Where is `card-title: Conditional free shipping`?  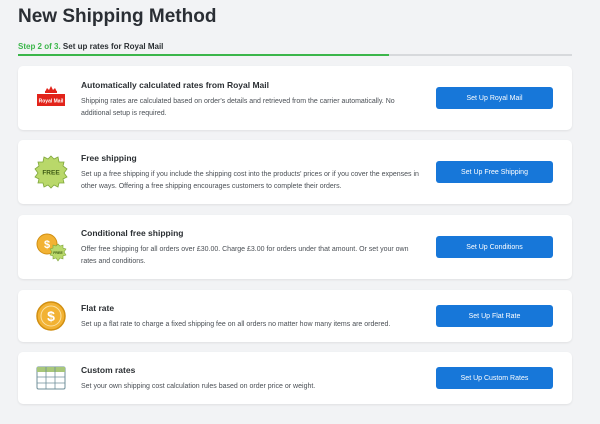 card-title: Conditional free shipping is located at coordinates (132, 233).